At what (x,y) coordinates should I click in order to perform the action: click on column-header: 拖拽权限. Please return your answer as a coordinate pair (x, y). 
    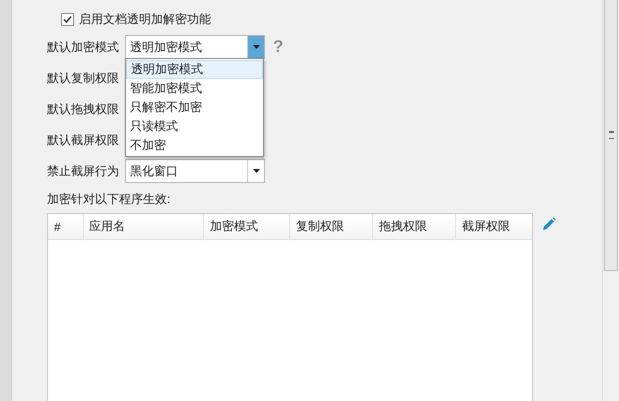
    Looking at the image, I should click on (414, 226).